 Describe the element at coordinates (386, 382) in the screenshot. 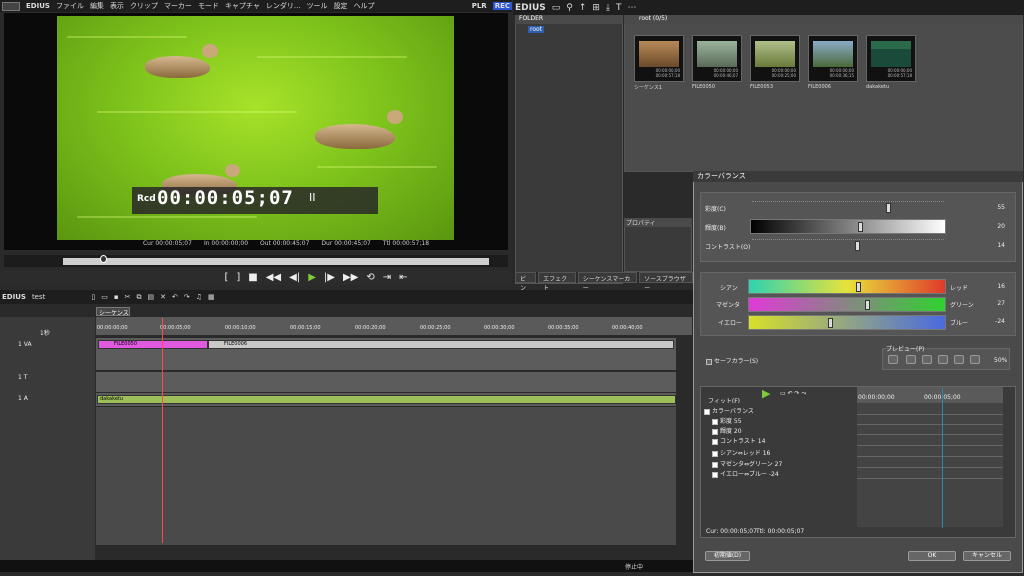

I see `track-t` at that location.